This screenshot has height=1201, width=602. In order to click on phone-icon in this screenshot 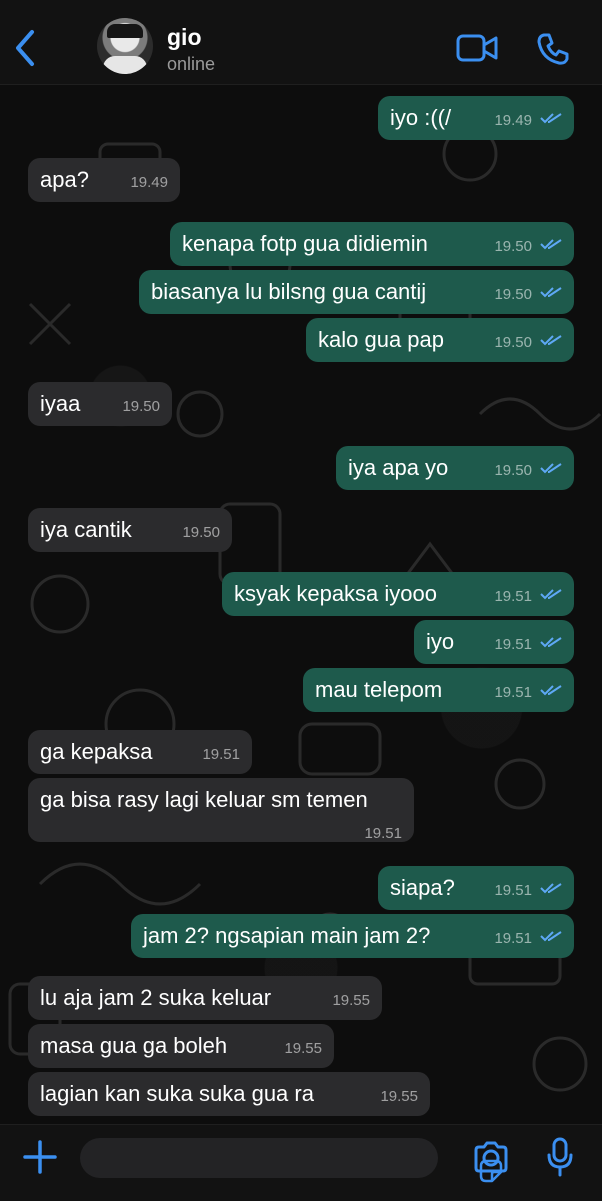, I will do `click(553, 49)`.